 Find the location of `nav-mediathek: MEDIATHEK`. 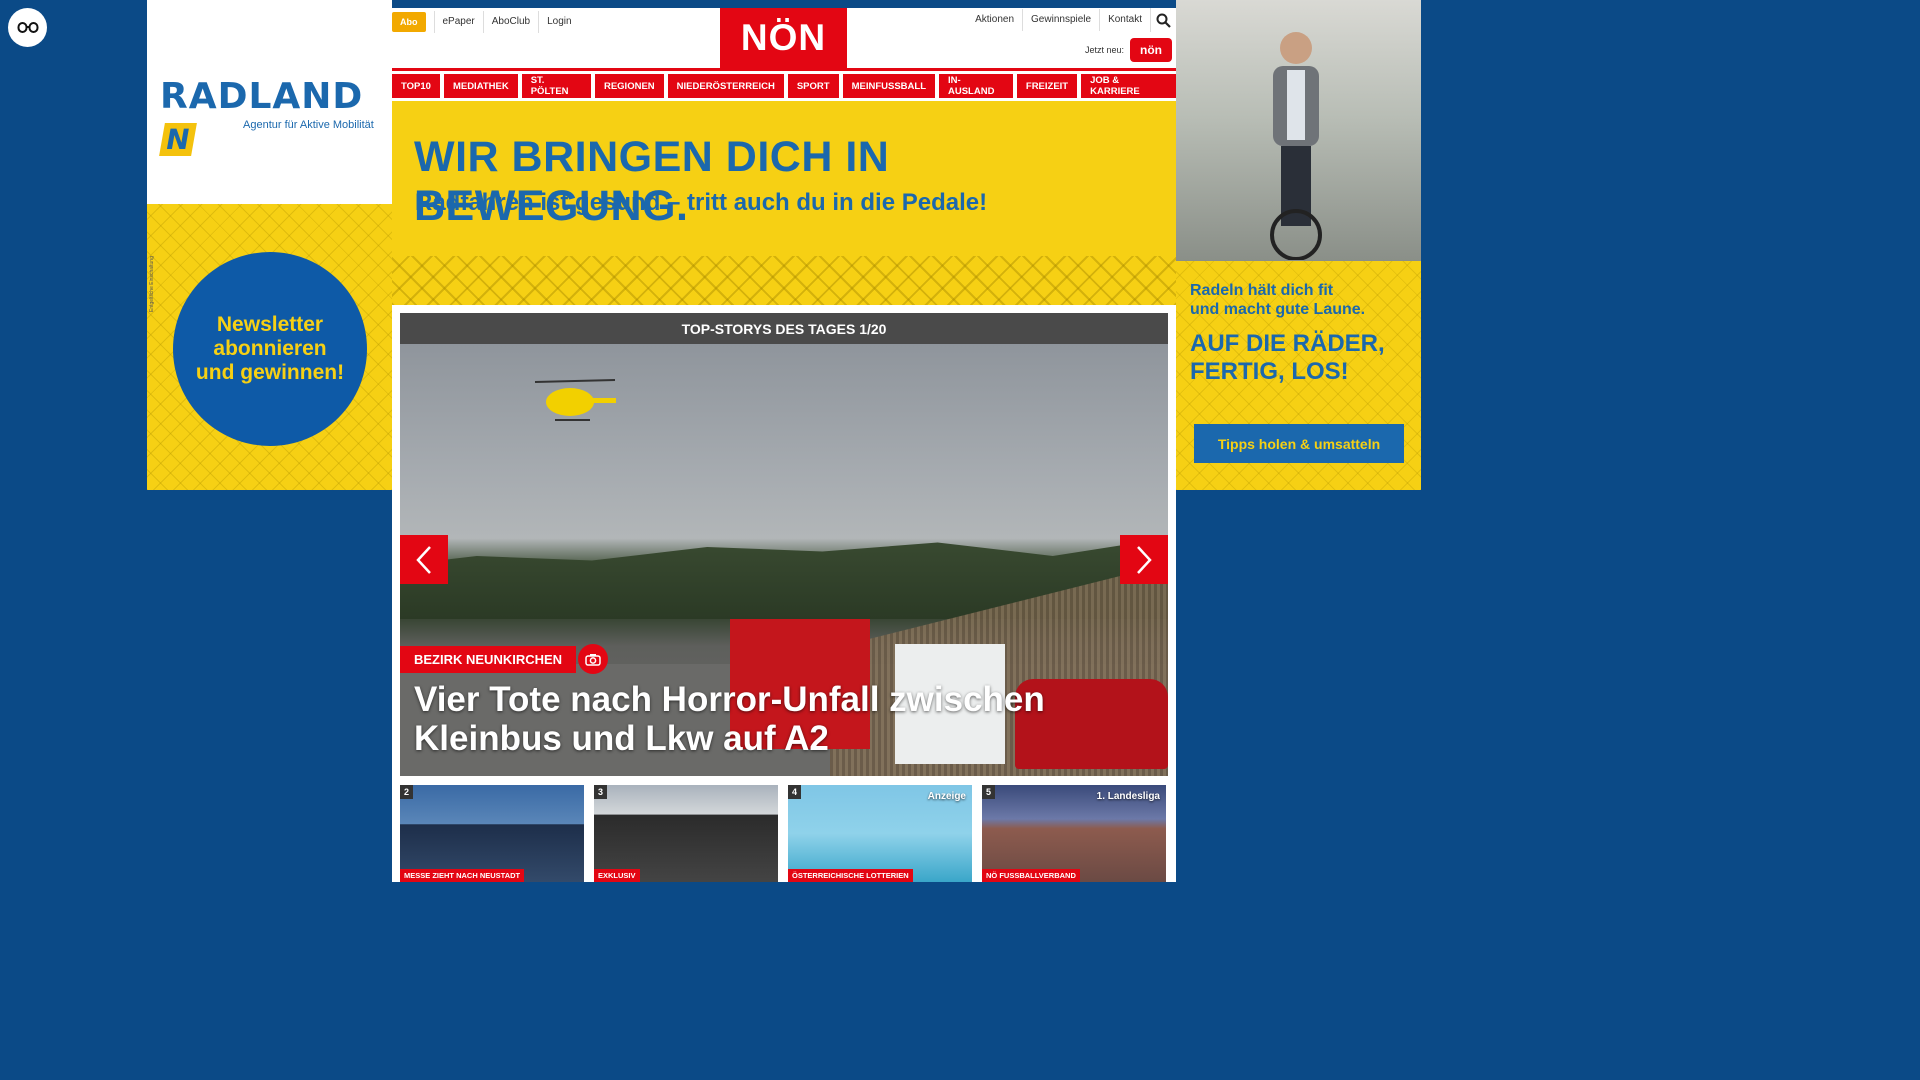

nav-mediathek: MEDIATHEK is located at coordinates (480, 86).